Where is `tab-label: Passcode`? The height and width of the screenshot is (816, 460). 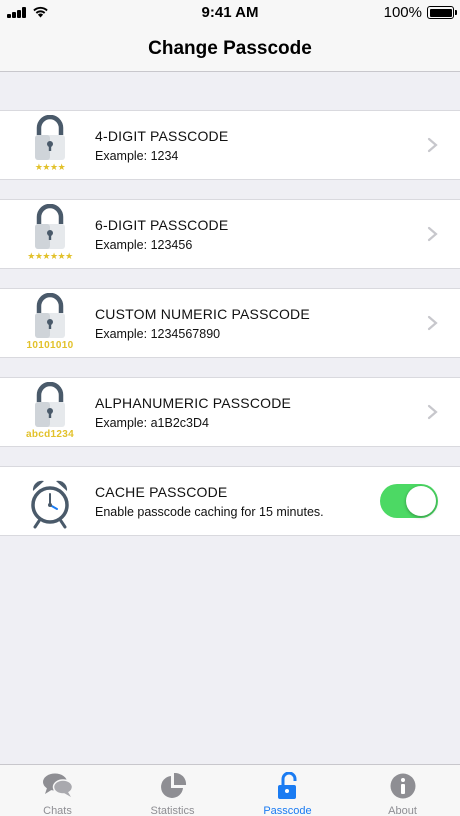 tab-label: Passcode is located at coordinates (287, 810).